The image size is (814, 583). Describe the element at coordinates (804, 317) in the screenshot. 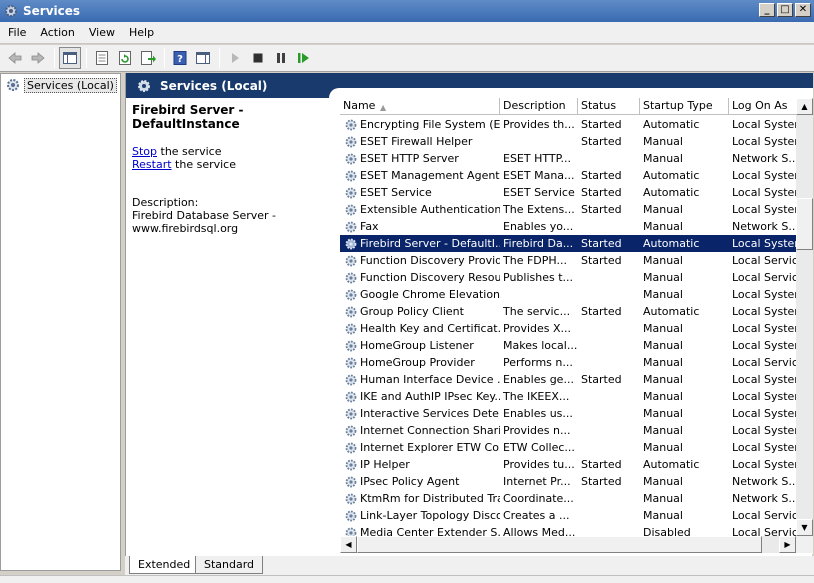

I see `vertical-scrollbar: ▲ ▼` at that location.